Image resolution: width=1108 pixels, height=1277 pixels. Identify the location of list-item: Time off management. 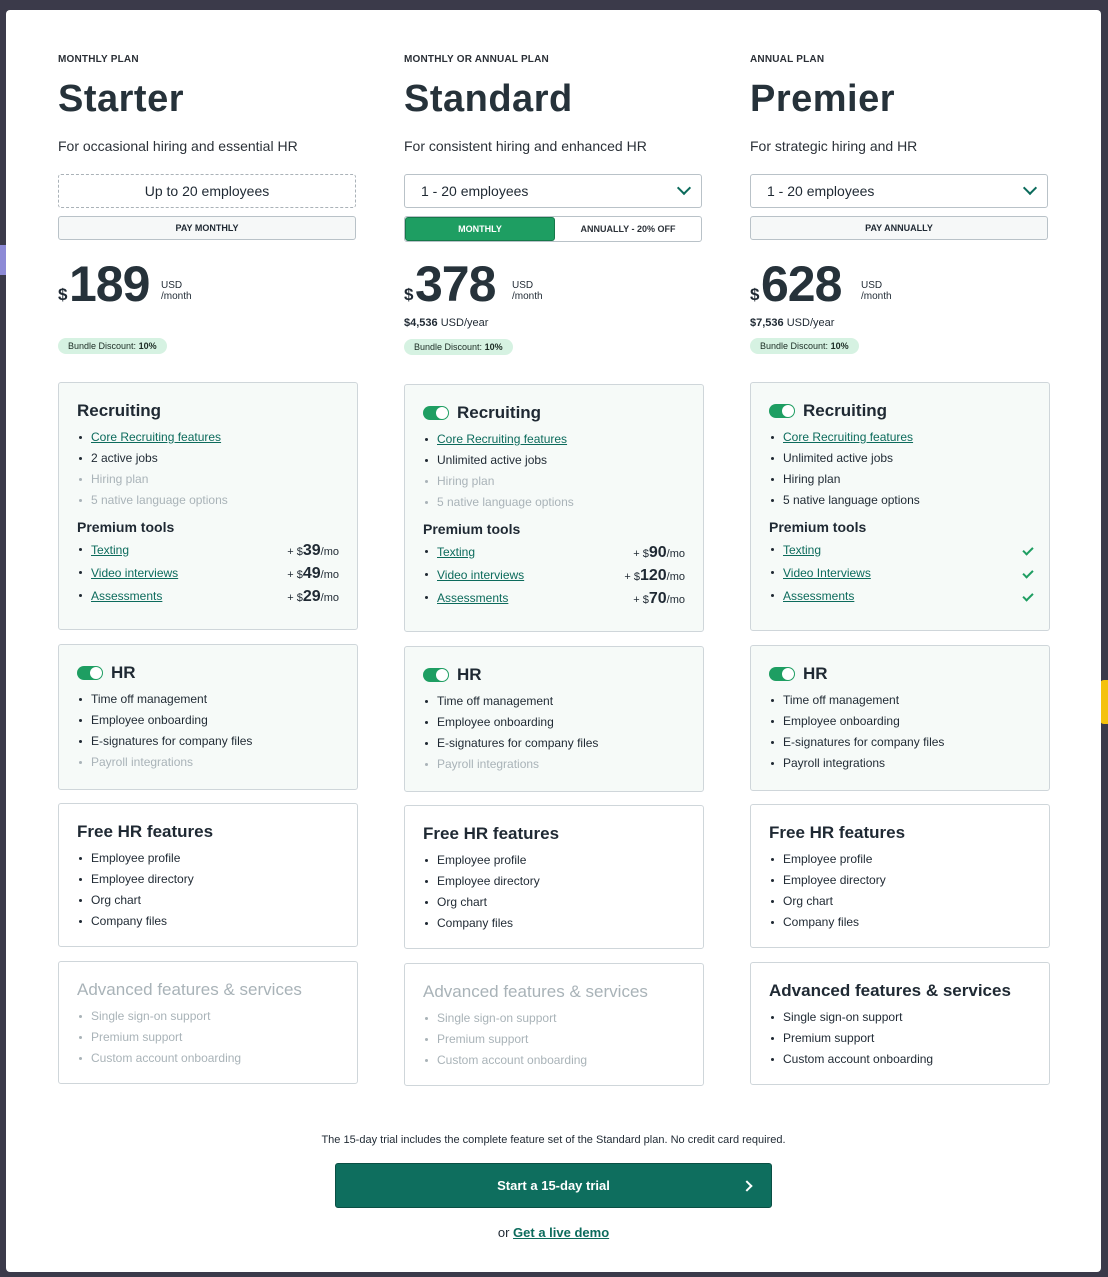
(901, 700).